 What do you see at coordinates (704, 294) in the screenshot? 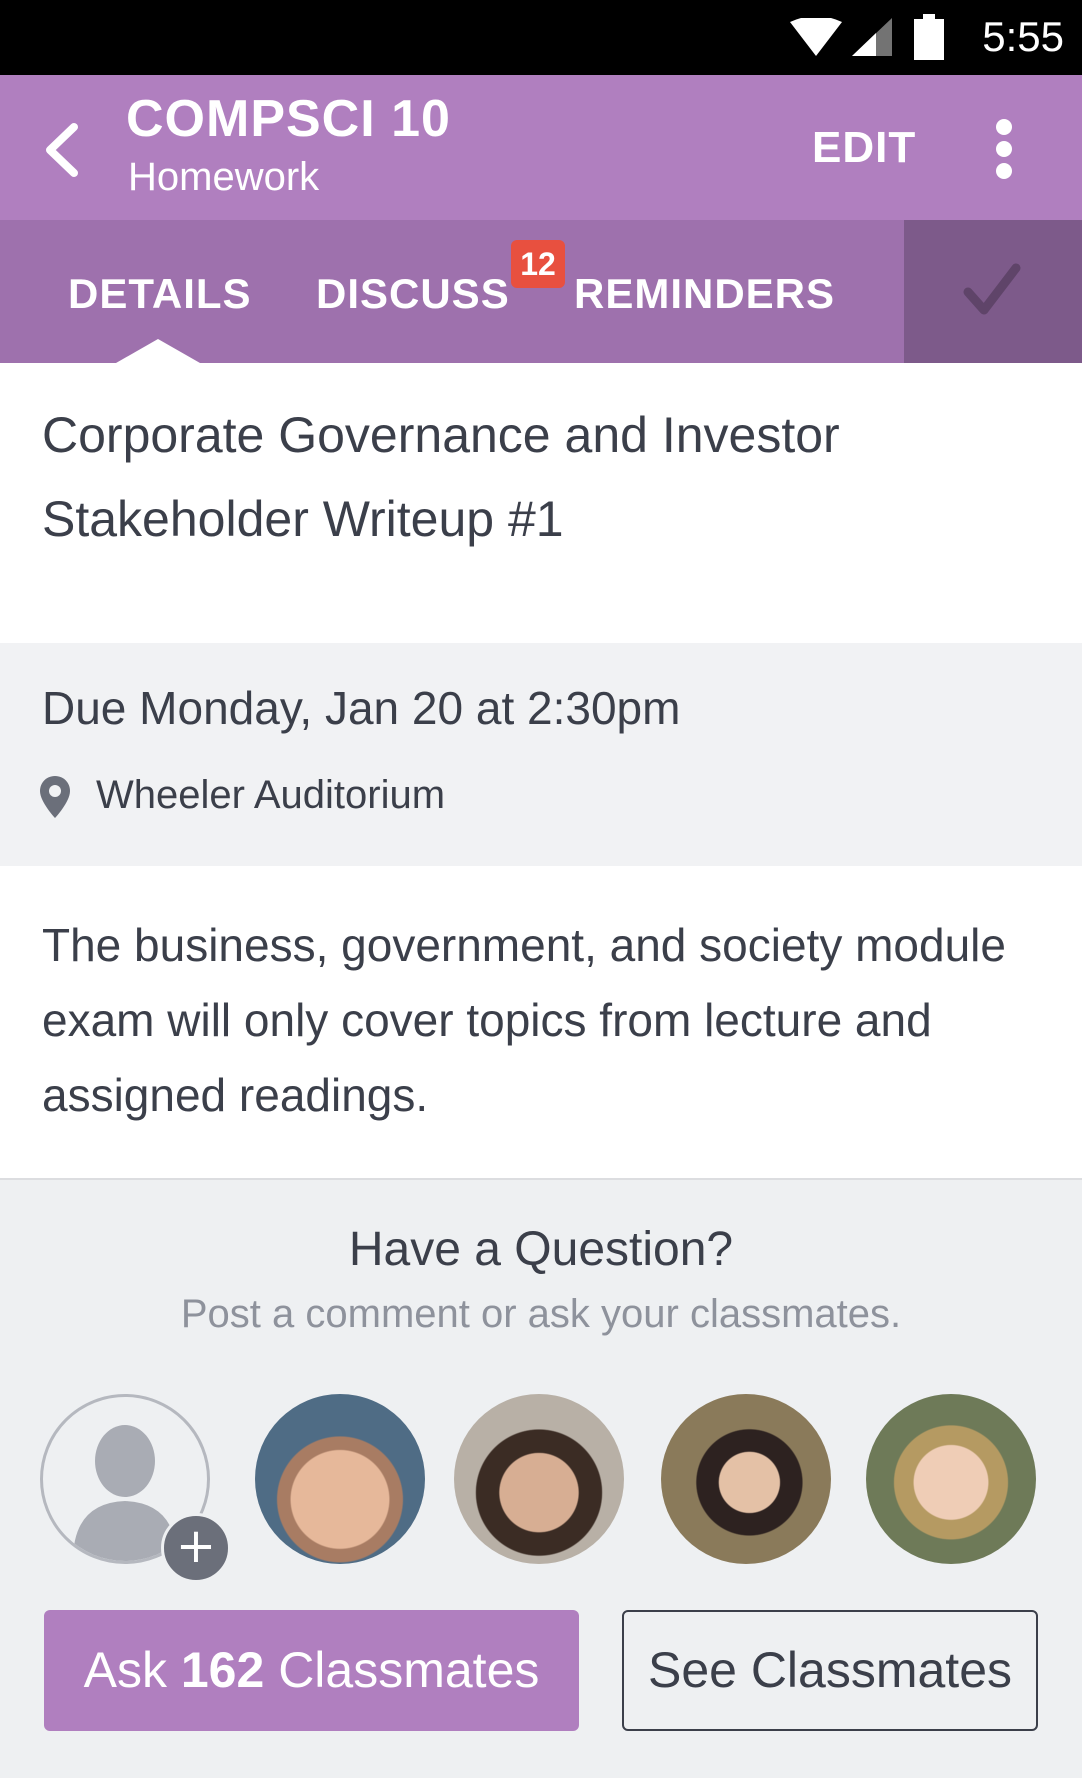
I see `tab-reminders: REMINDERS` at bounding box center [704, 294].